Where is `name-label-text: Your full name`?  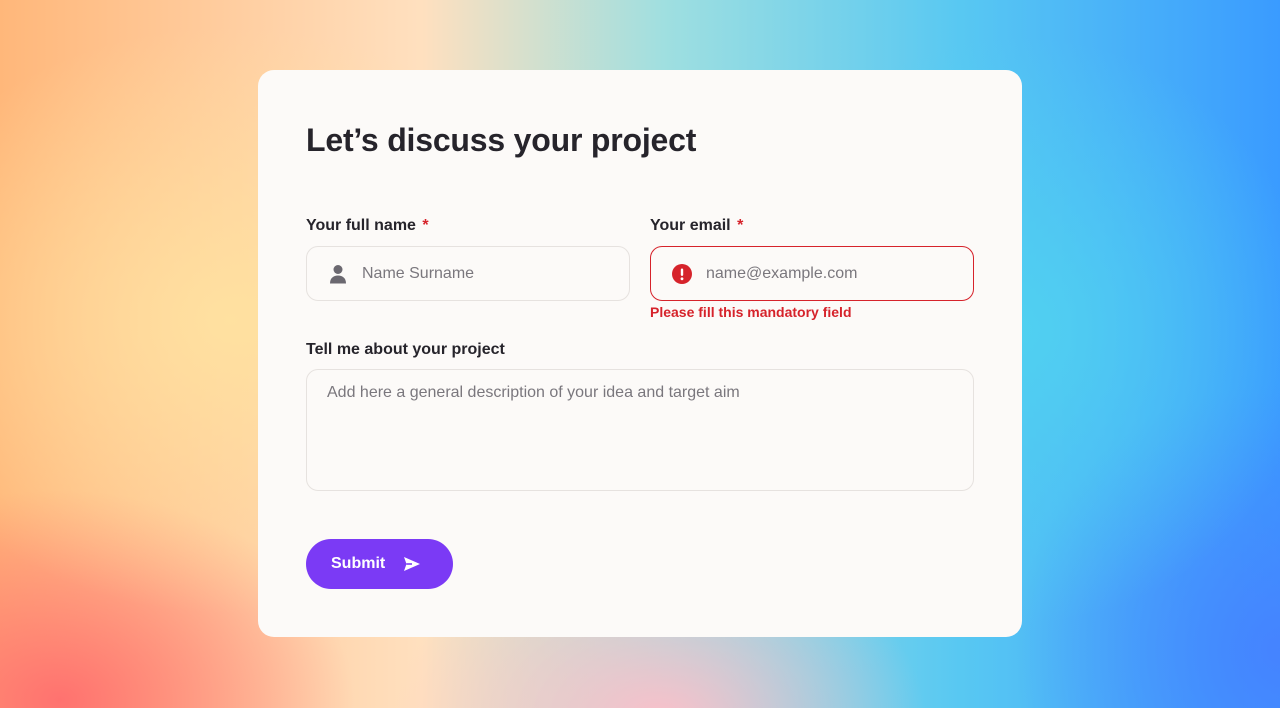
name-label-text: Your full name is located at coordinates (361, 225).